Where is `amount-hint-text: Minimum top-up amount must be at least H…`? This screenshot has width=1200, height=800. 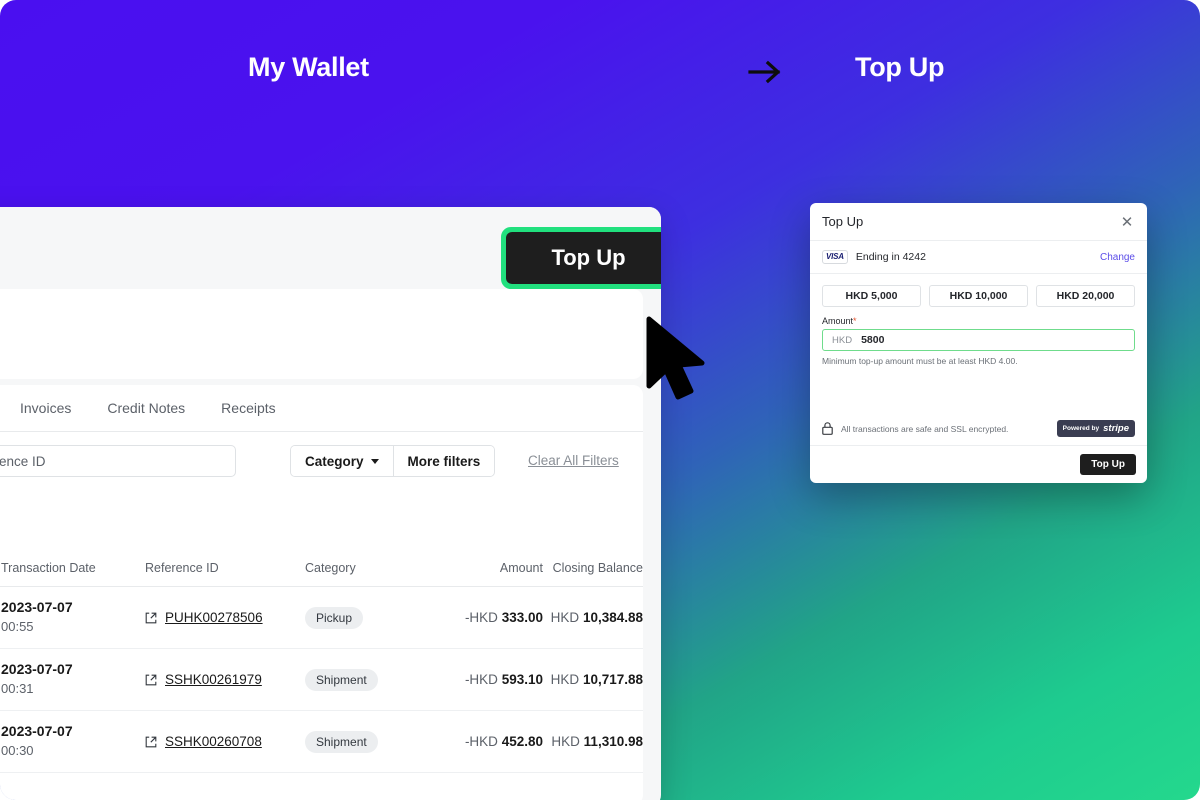 amount-hint-text: Minimum top-up amount must be at least H… is located at coordinates (920, 361).